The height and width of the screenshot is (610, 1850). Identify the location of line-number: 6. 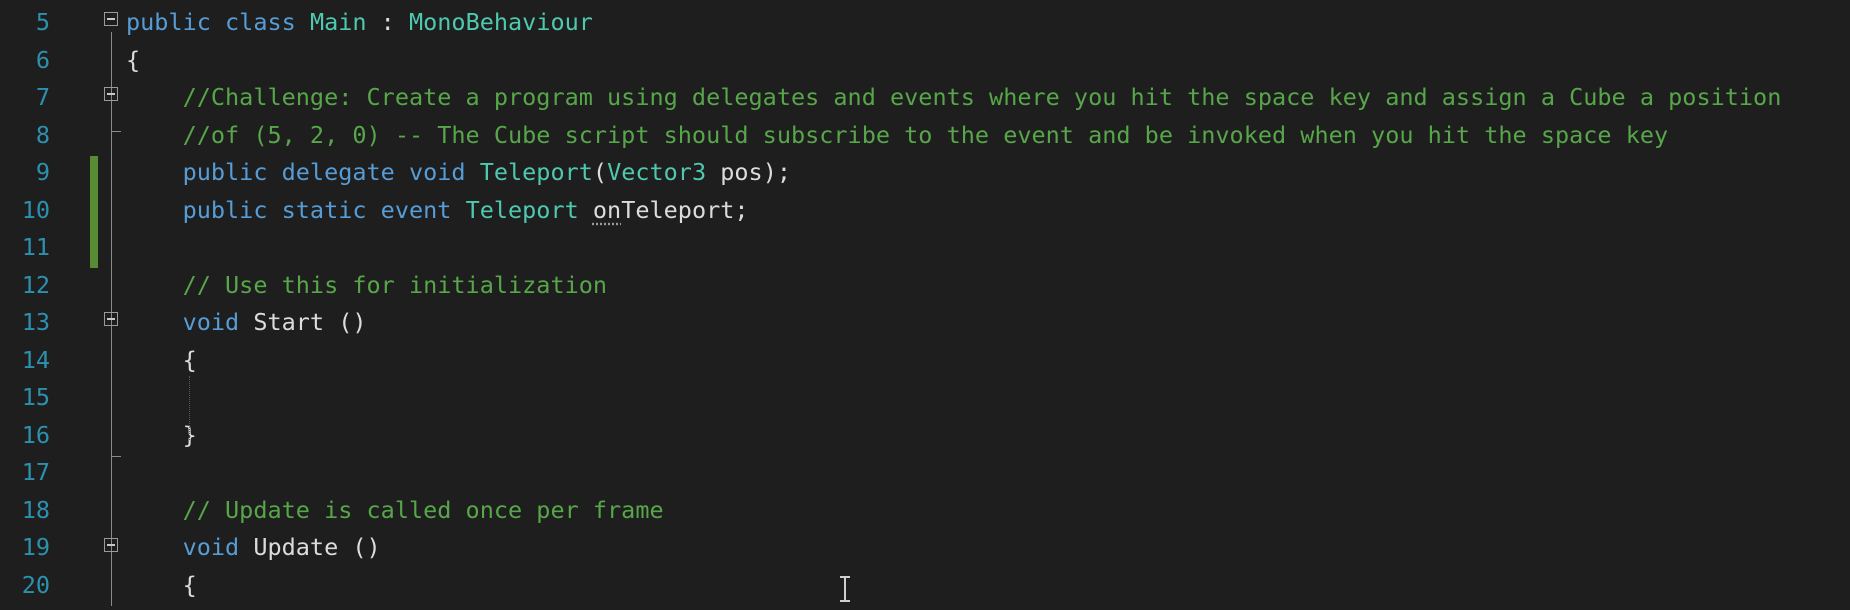
(42, 59).